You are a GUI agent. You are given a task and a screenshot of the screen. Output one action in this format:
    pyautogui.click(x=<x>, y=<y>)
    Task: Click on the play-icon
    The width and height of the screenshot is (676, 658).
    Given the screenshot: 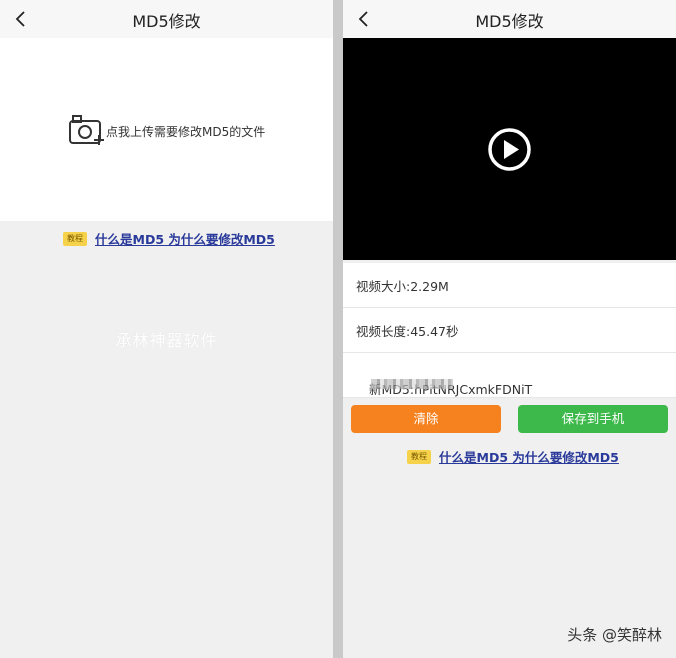 What is the action you would take?
    pyautogui.click(x=509, y=149)
    